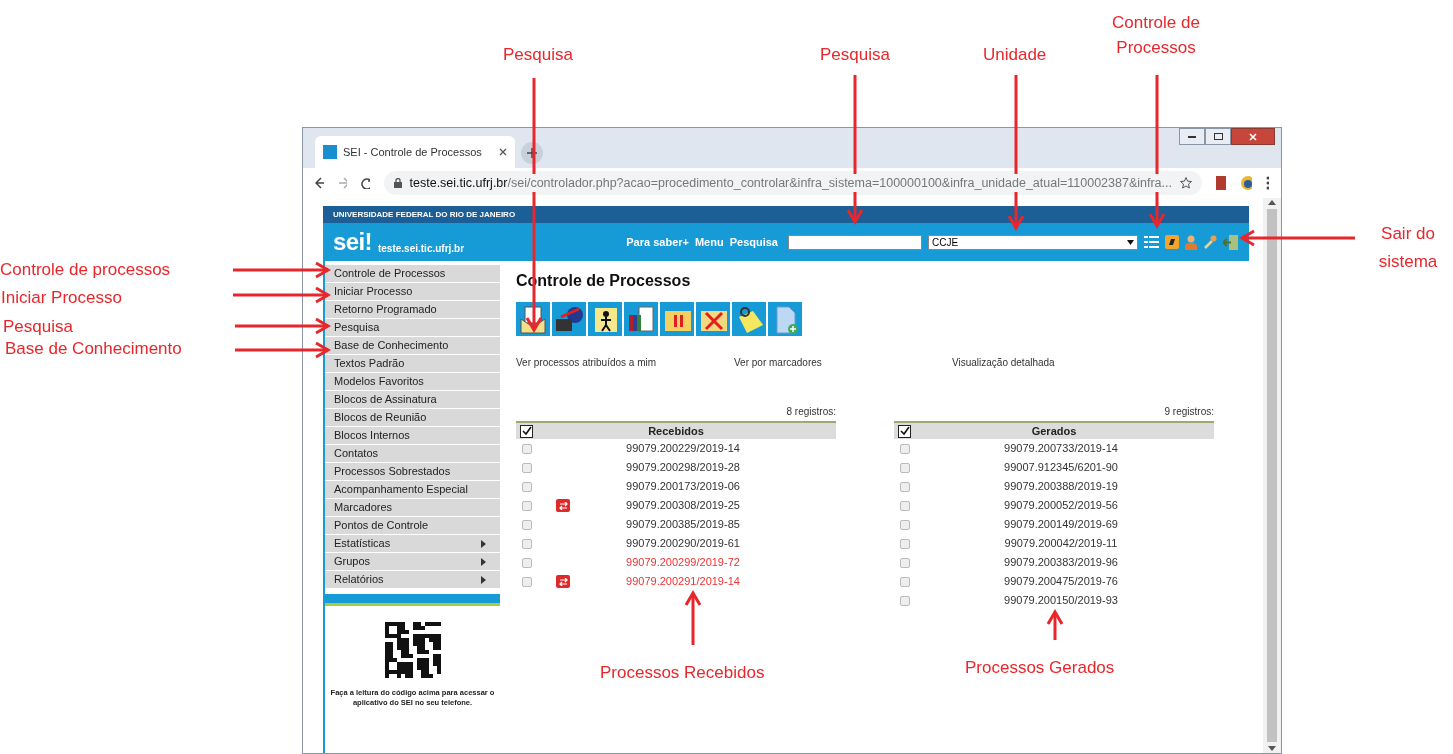 This screenshot has width=1453, height=754. Describe the element at coordinates (1003, 362) in the screenshot. I see `view-link: Visualização detalhada` at that location.